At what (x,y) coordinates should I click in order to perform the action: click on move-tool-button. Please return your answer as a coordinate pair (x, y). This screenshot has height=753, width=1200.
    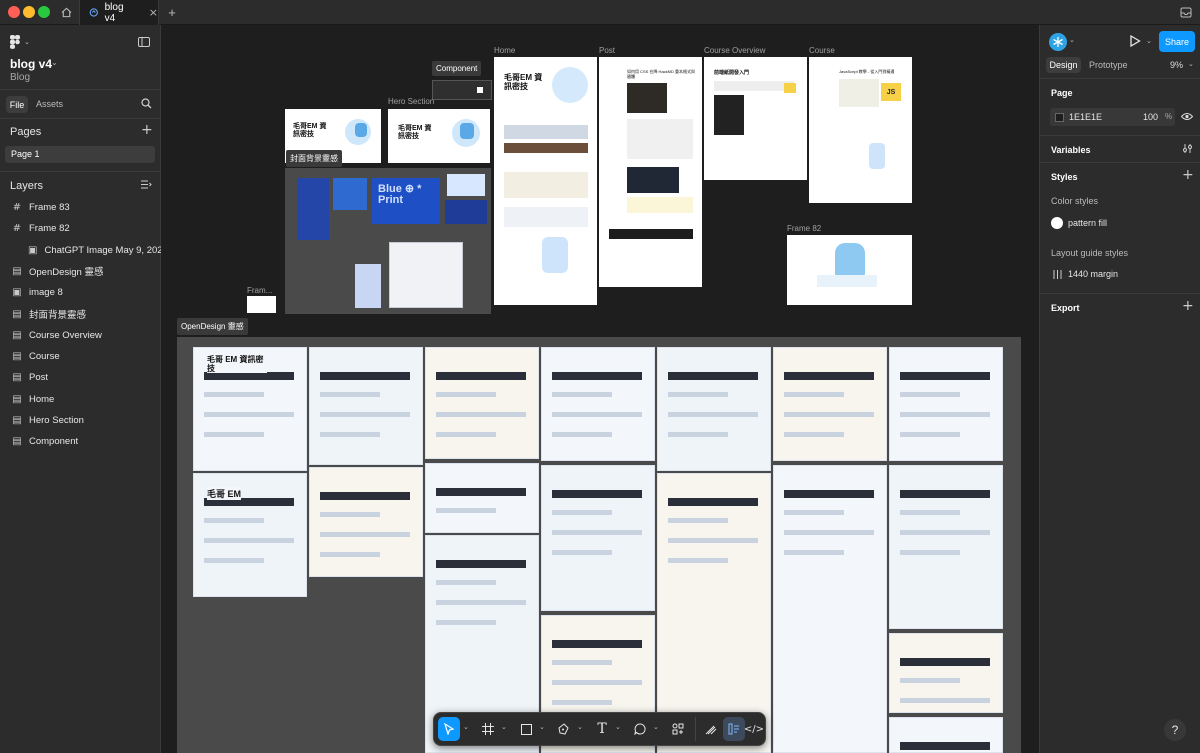
    Looking at the image, I should click on (449, 729).